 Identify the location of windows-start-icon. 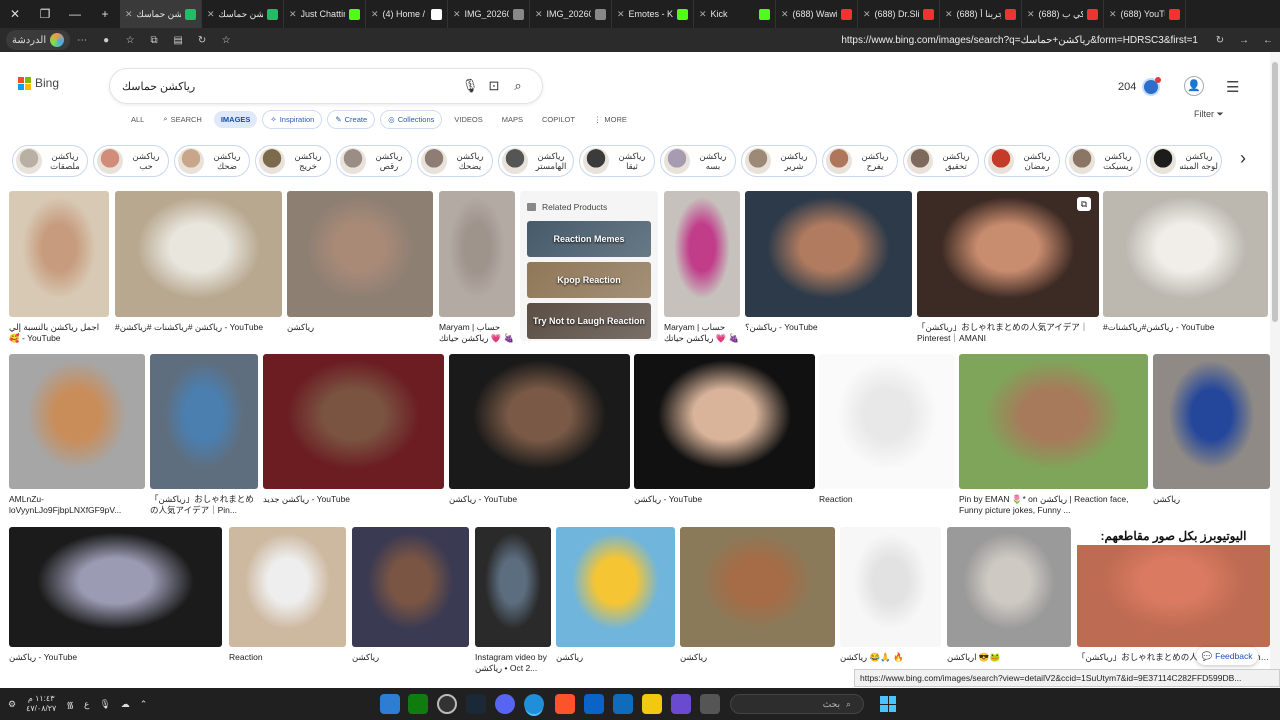
(888, 704).